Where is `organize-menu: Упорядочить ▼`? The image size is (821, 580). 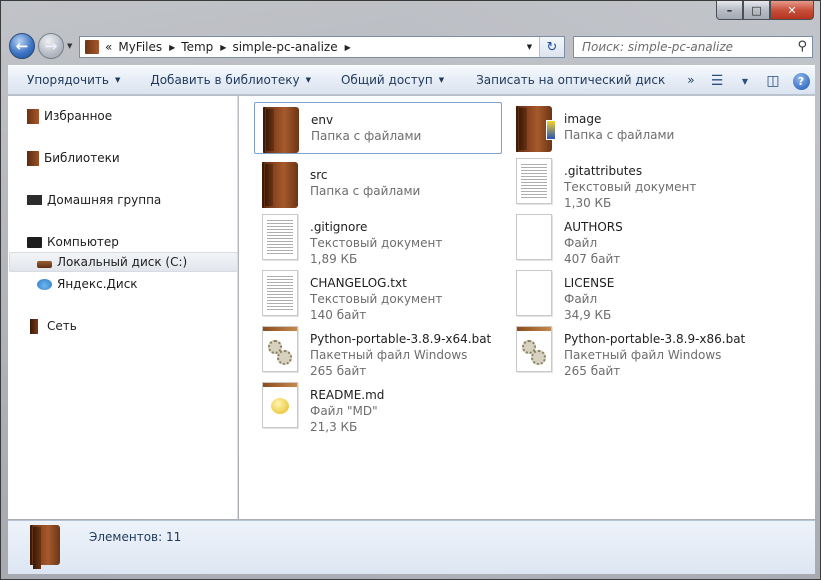
organize-menu: Упорядочить ▼ is located at coordinates (73, 80).